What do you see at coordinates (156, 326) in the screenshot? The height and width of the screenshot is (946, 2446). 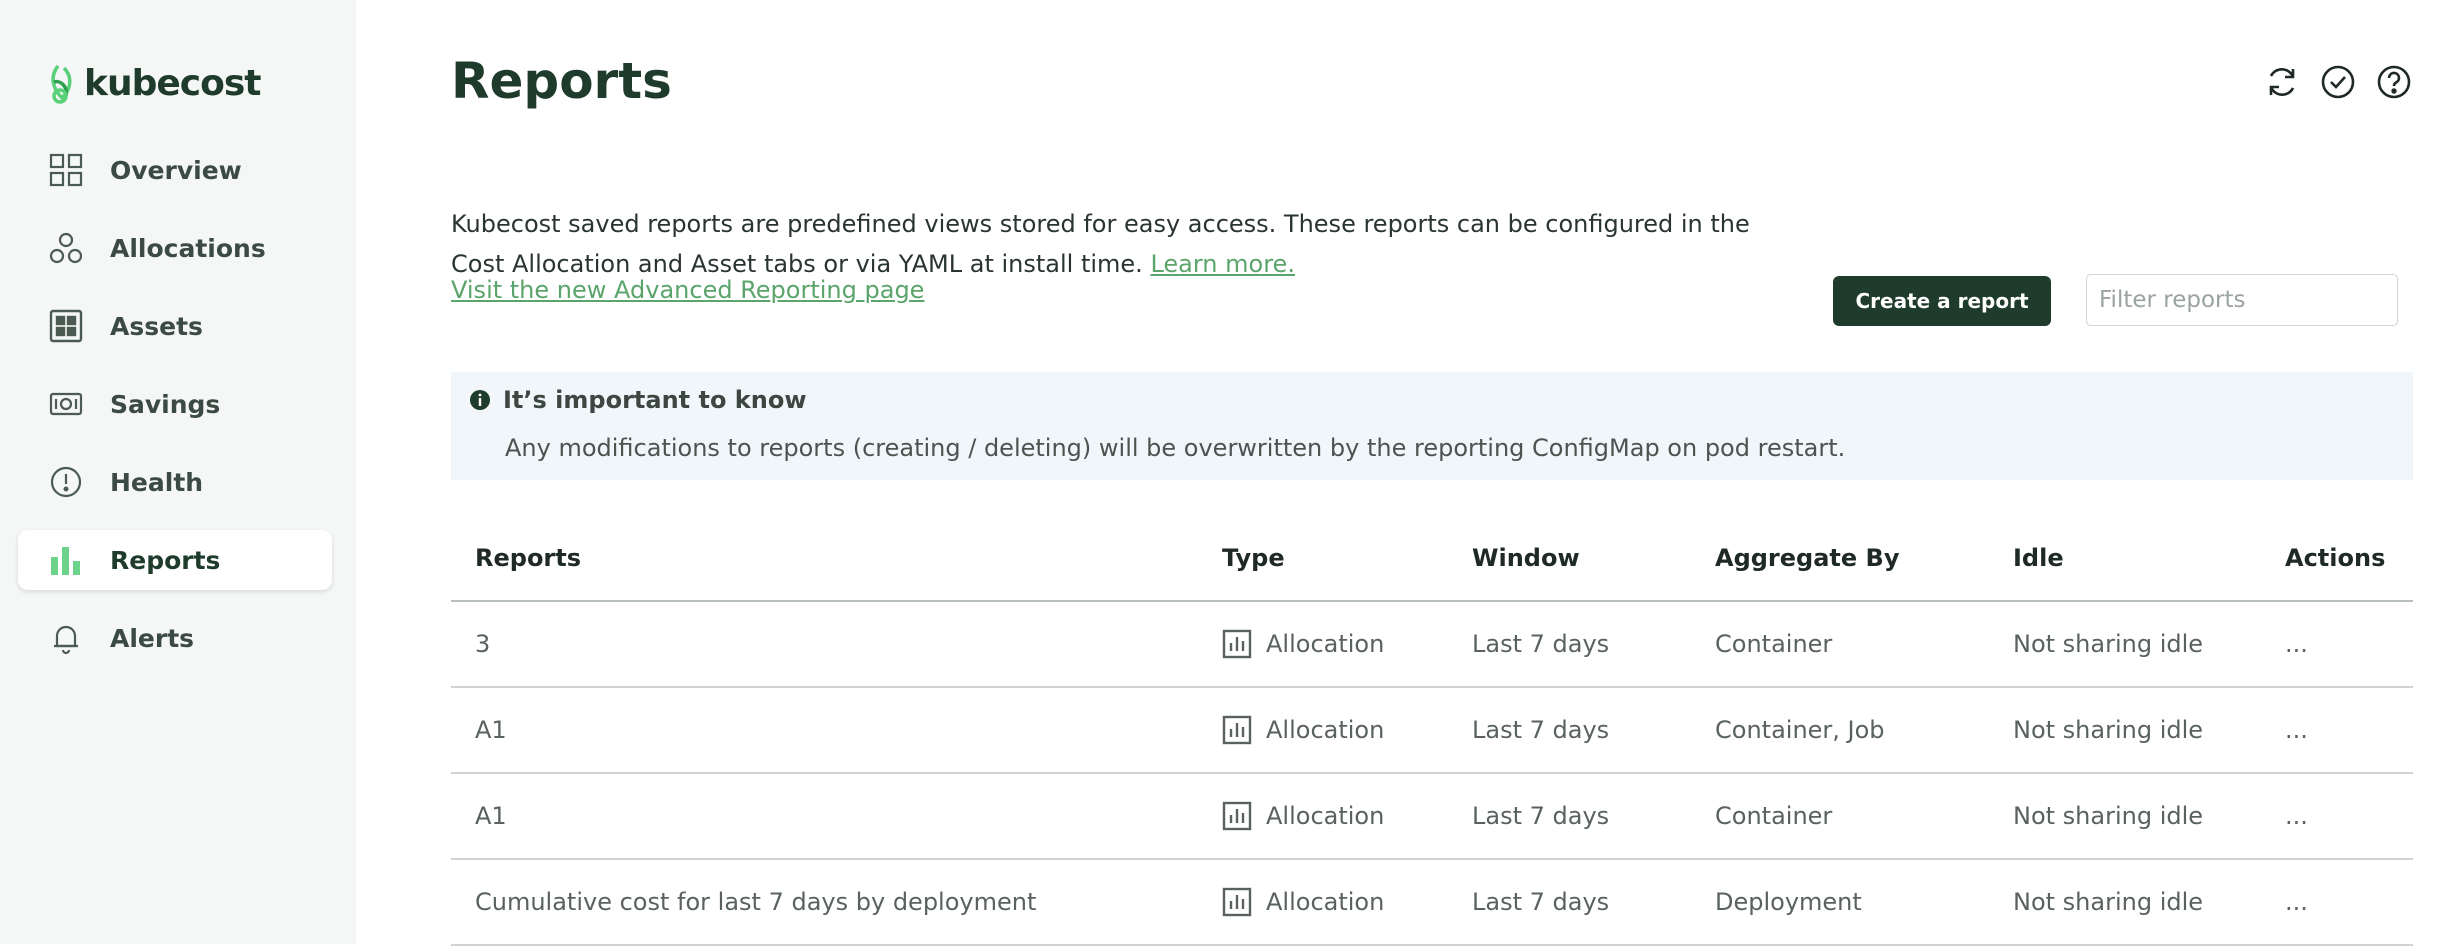 I see `sidebar-item-label: Assets` at bounding box center [156, 326].